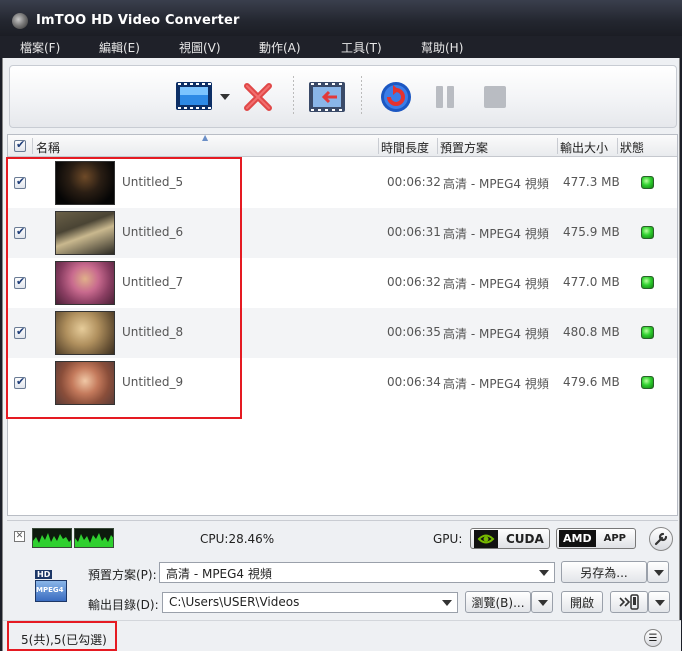 The image size is (682, 651). Describe the element at coordinates (153, 332) in the screenshot. I see `file-name: Untitled_8` at that location.